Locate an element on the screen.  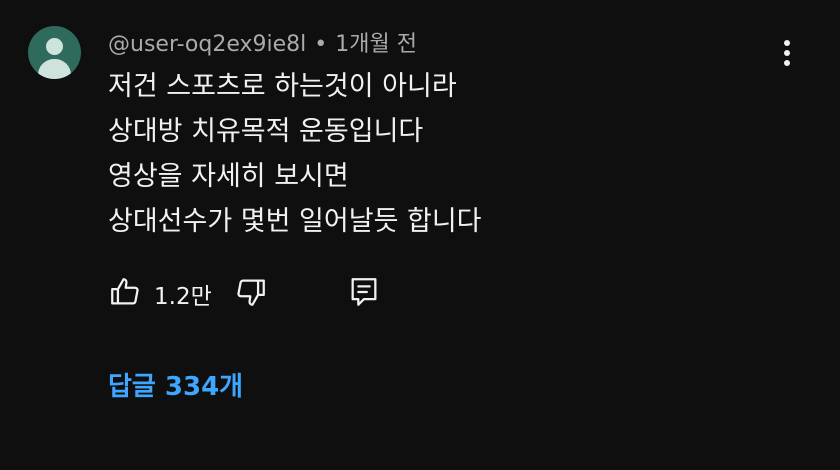
thumb-down-icon is located at coordinates (251, 292).